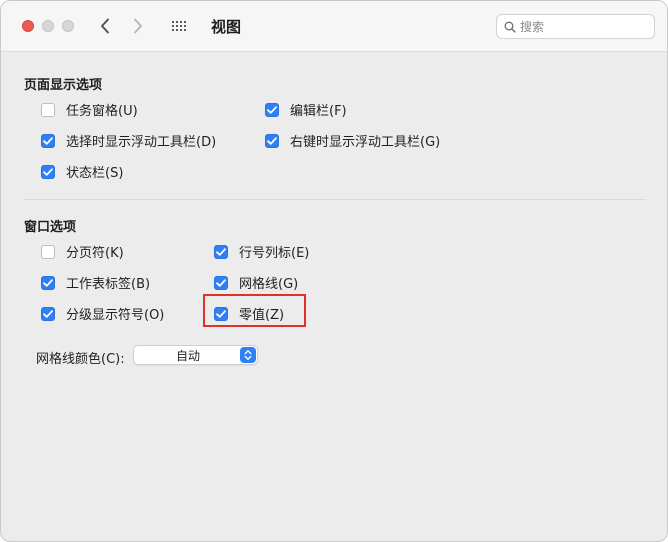 Image resolution: width=668 pixels, height=542 pixels. I want to click on outline-symbols-label: 分级显示符号(O), so click(115, 315).